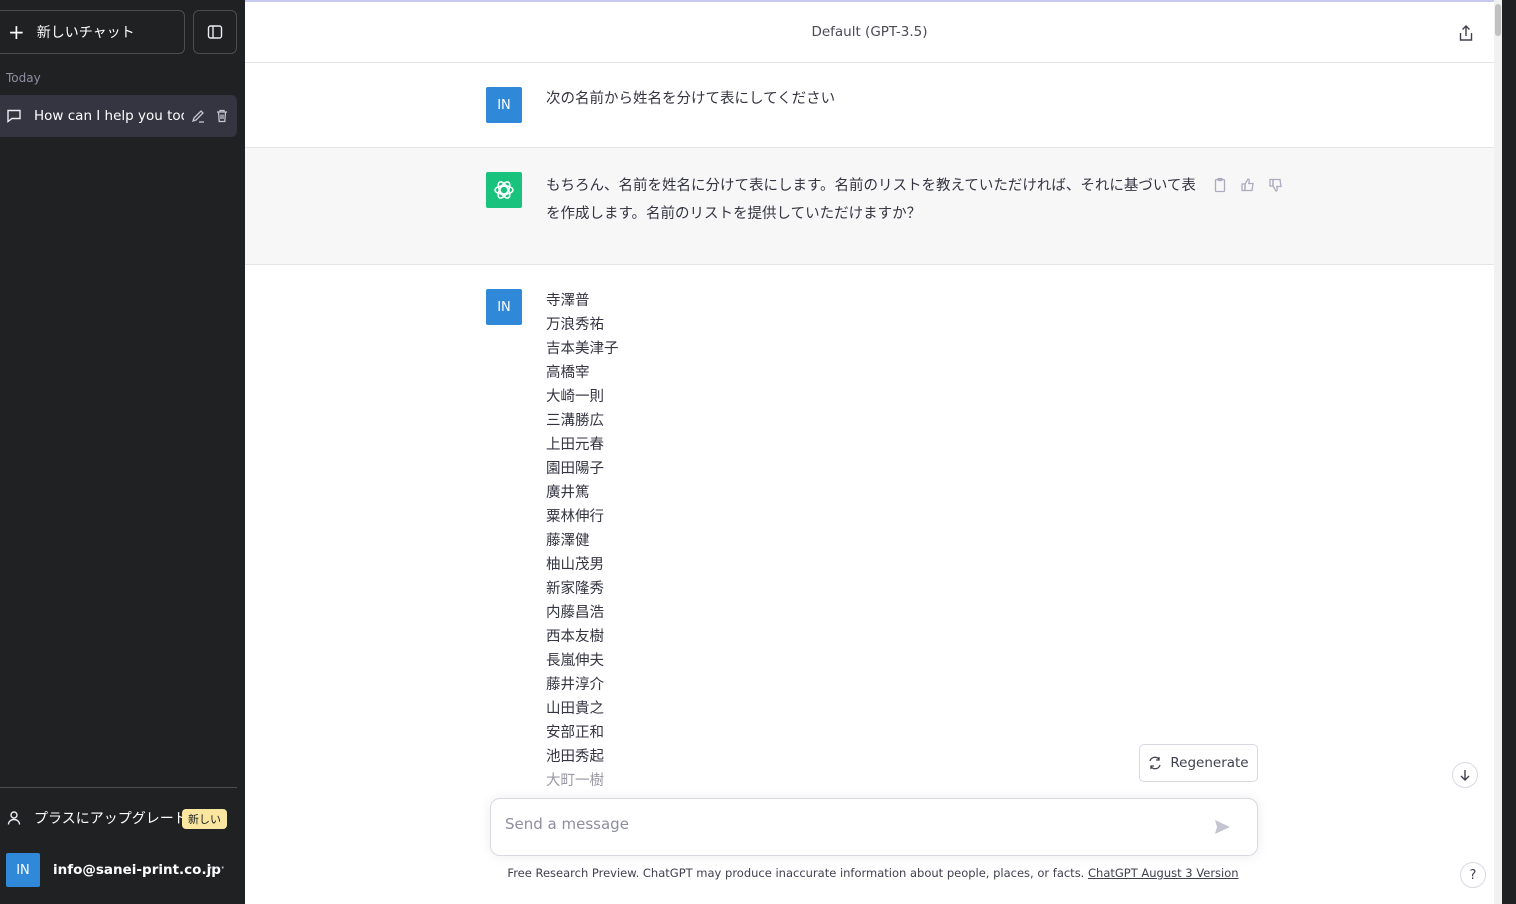 The height and width of the screenshot is (904, 1516). What do you see at coordinates (204, 819) in the screenshot?
I see `new-badge: 新しい` at bounding box center [204, 819].